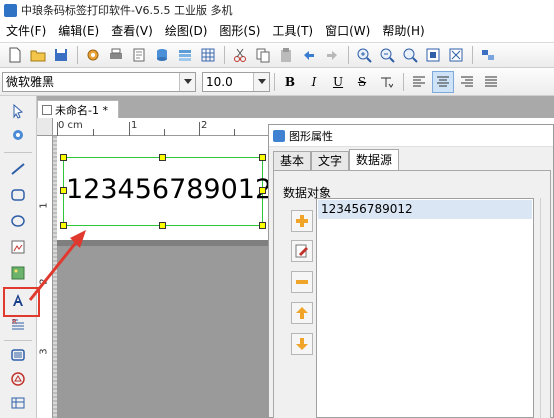 The image size is (554, 418). Describe the element at coordinates (15, 55) in the screenshot. I see `new-file-button` at that location.